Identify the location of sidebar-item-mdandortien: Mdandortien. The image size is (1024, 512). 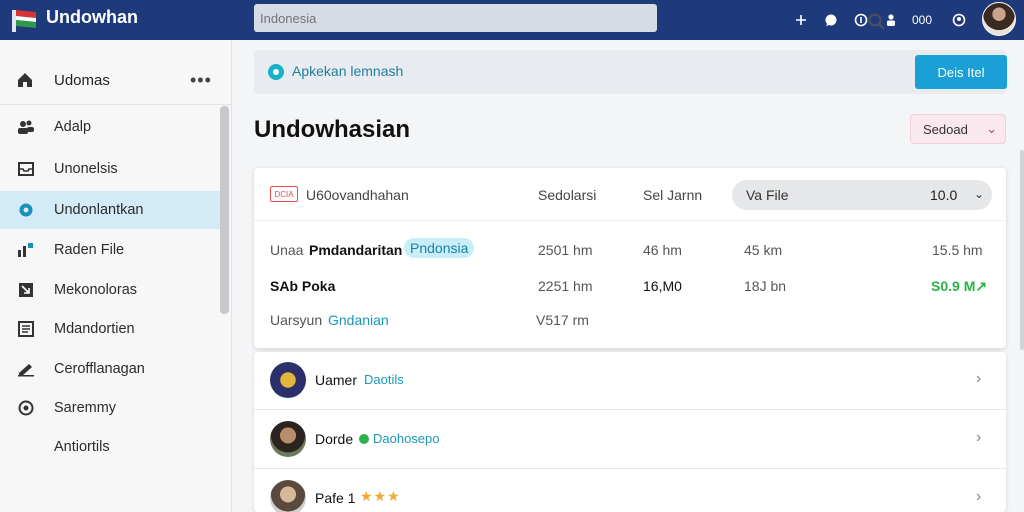
(110, 329).